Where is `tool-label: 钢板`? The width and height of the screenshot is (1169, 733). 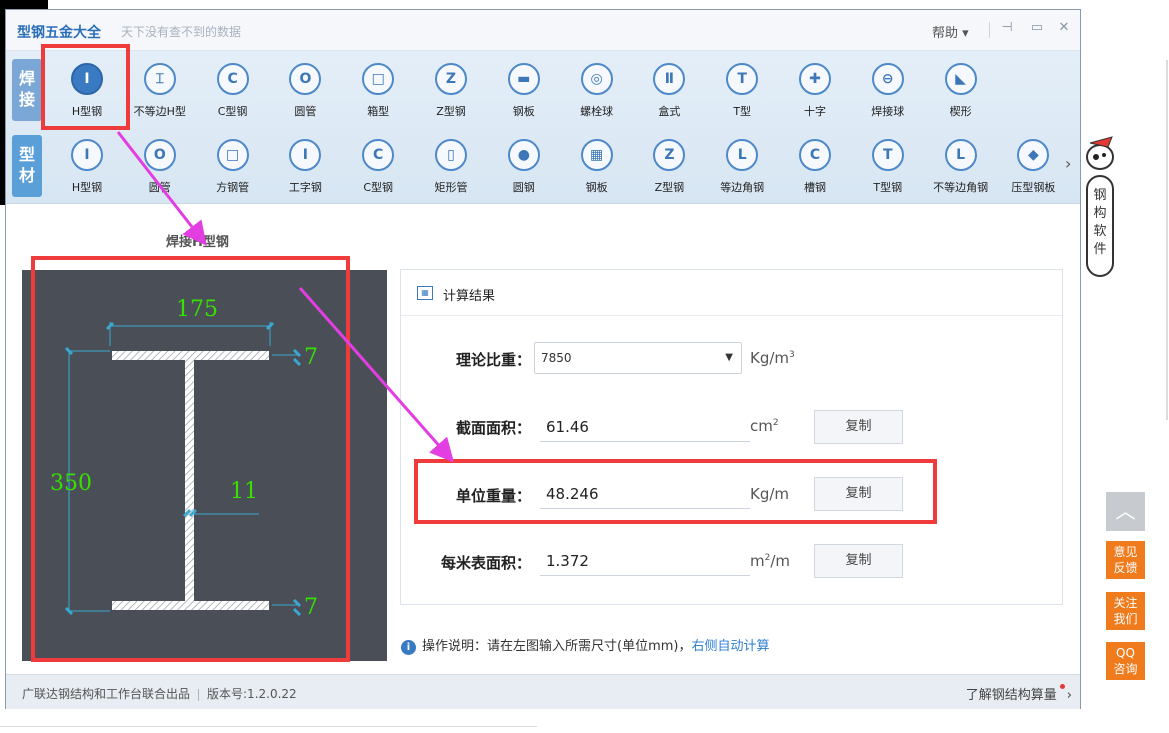
tool-label: 钢板 is located at coordinates (523, 111).